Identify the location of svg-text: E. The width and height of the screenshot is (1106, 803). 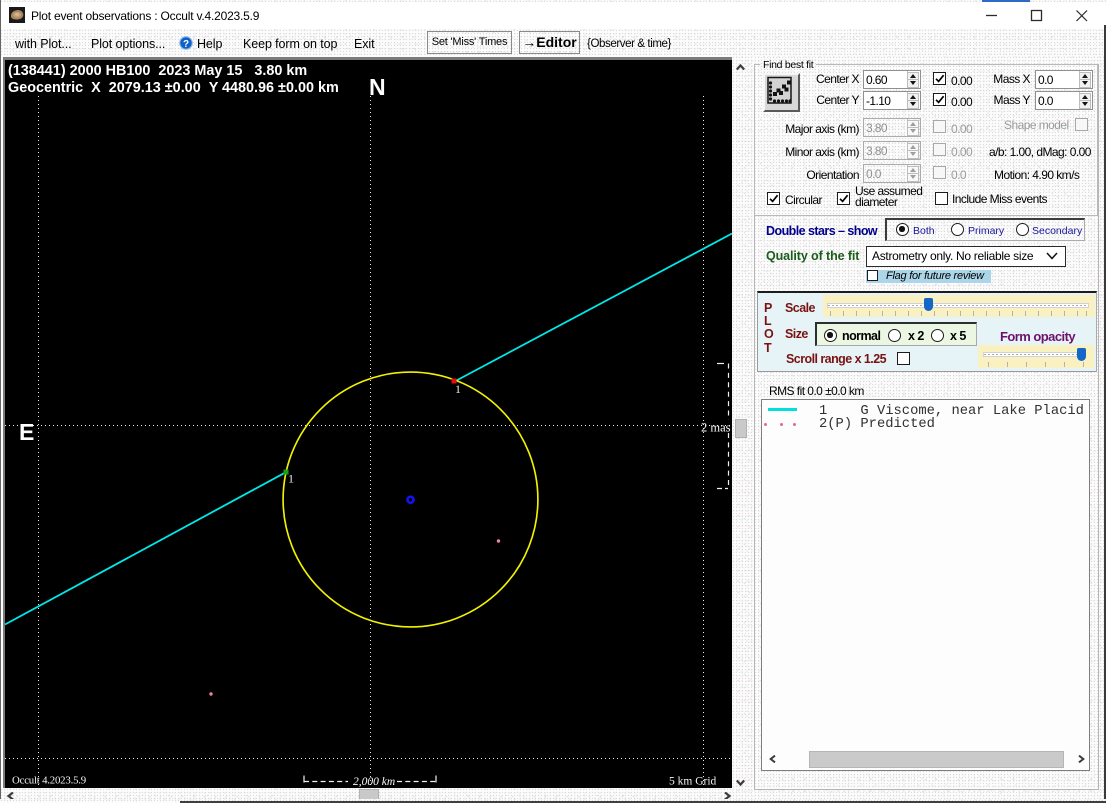
(26, 432).